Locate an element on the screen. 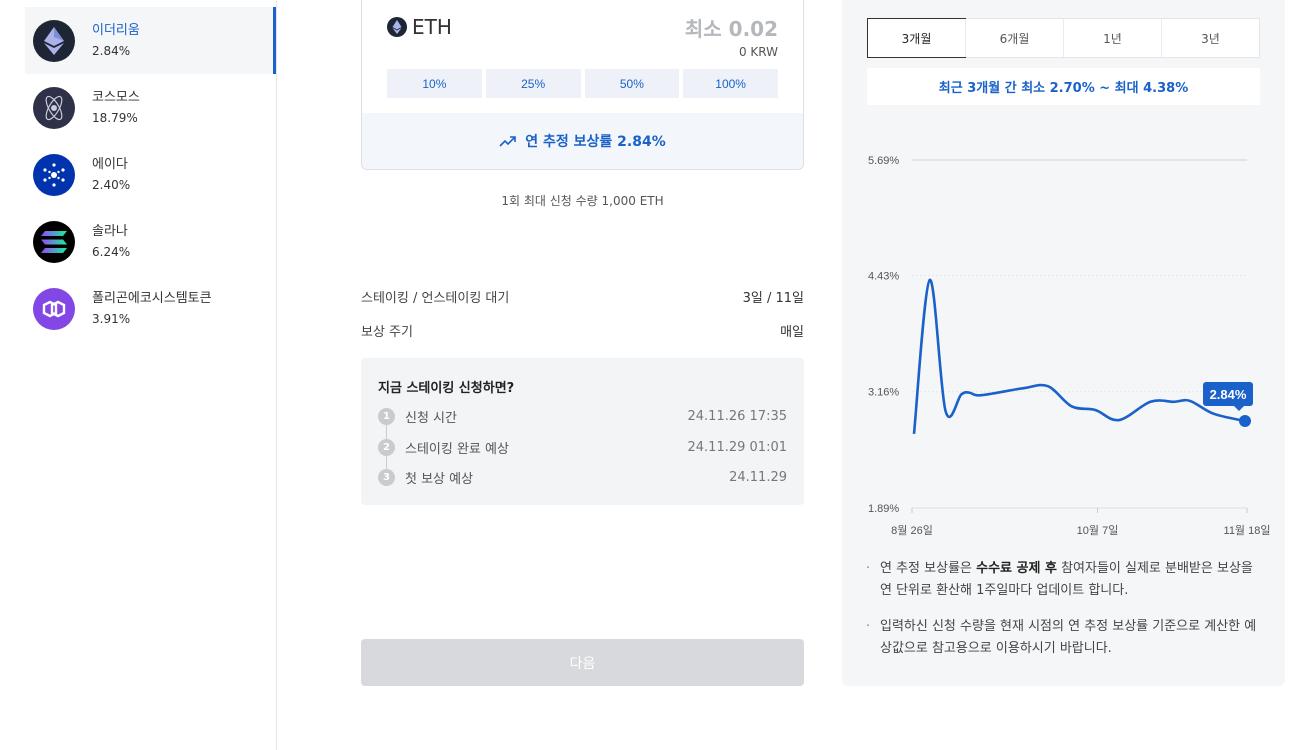  sidebar-item-cardano: 에이다 2.40% is located at coordinates (150, 174).